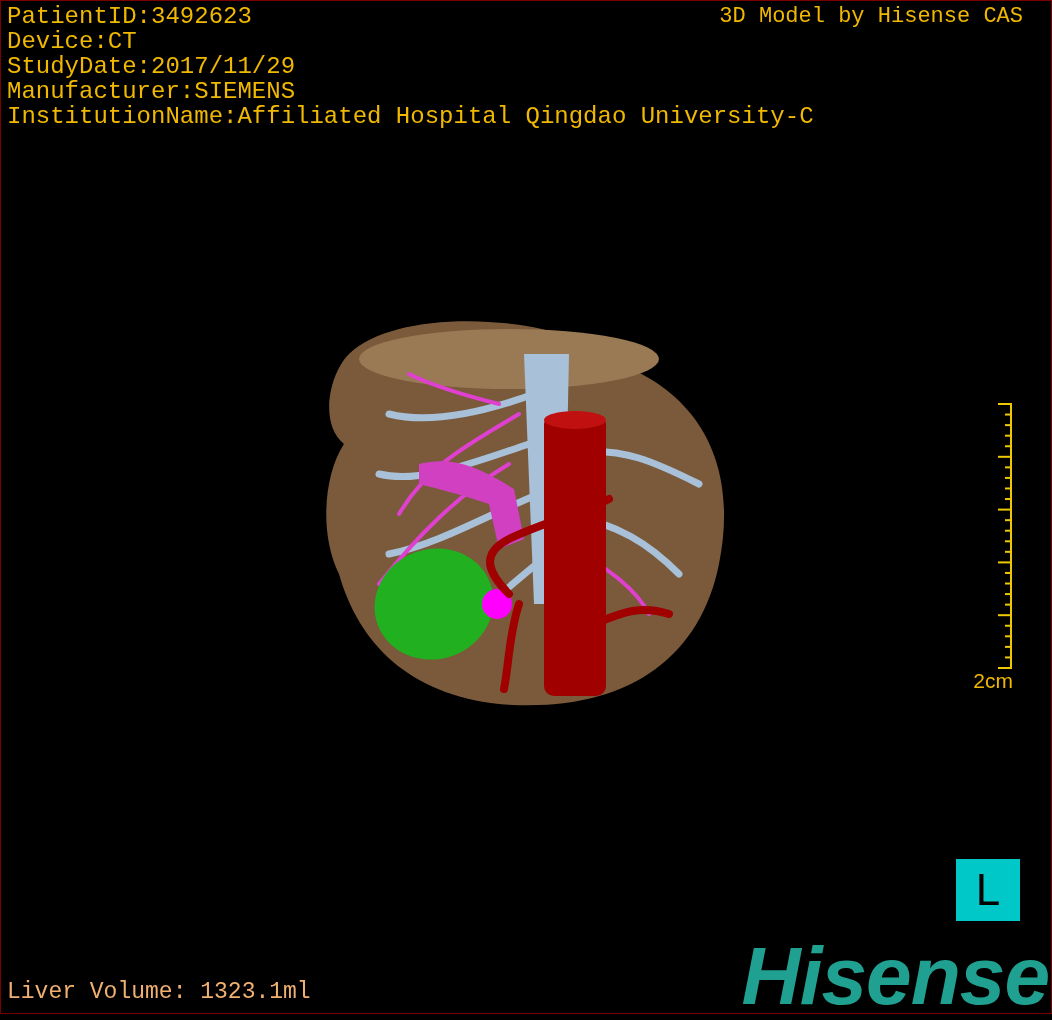 This screenshot has width=1052, height=1020. I want to click on scale-label: 2cm, so click(993, 681).